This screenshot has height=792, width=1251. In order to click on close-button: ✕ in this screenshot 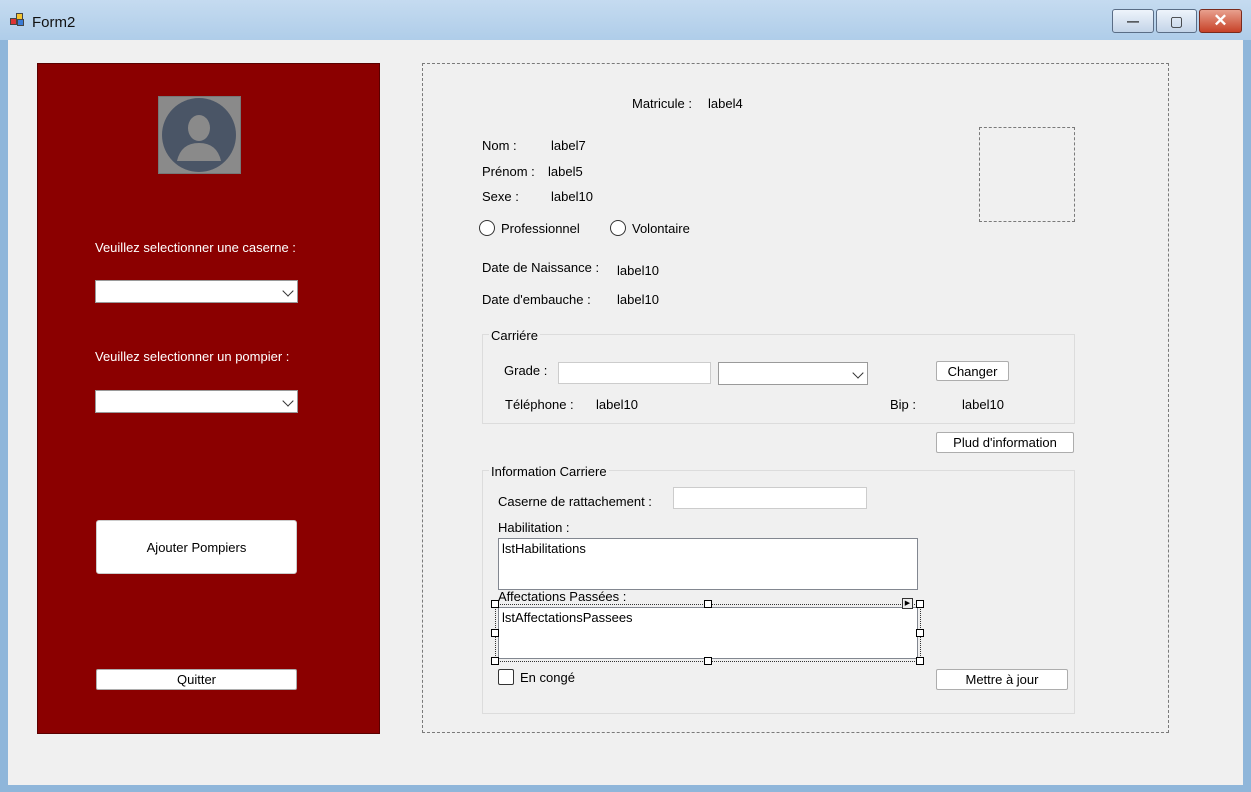, I will do `click(1220, 21)`.